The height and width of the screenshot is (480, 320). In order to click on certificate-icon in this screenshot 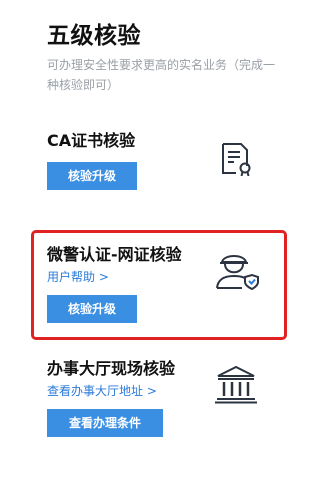, I will do `click(236, 161)`.